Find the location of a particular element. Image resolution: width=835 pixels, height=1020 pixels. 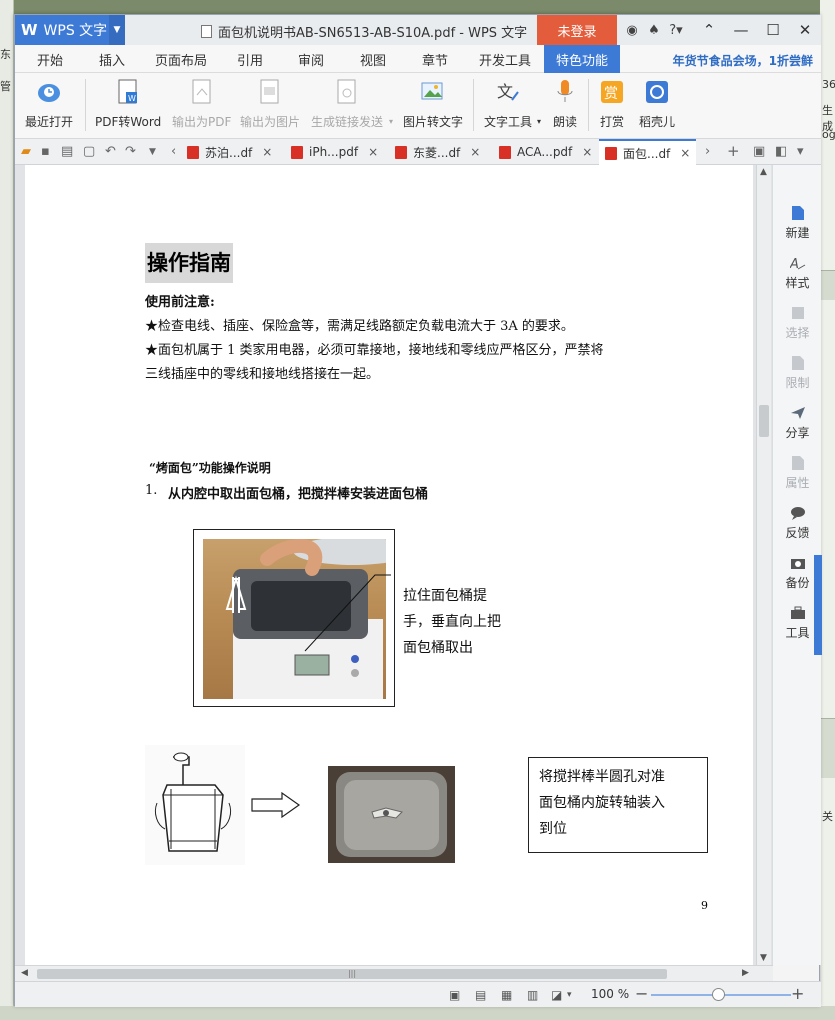

doc-tab: ACA...pdf × is located at coordinates (545, 152).